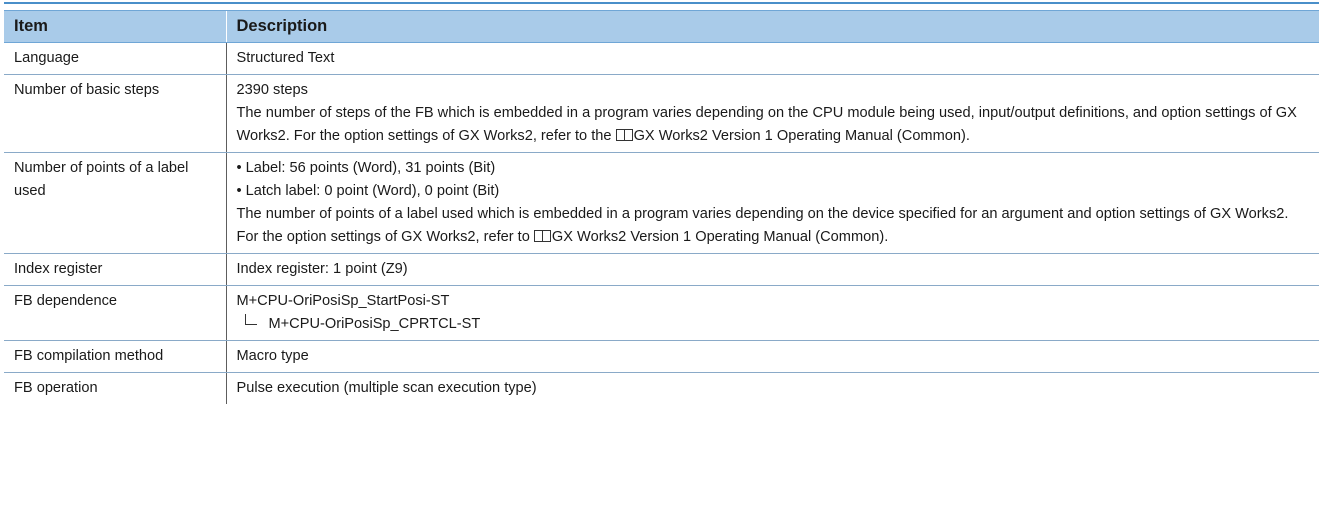  What do you see at coordinates (115, 203) in the screenshot?
I see `item-label-points: Number of points of a label used` at bounding box center [115, 203].